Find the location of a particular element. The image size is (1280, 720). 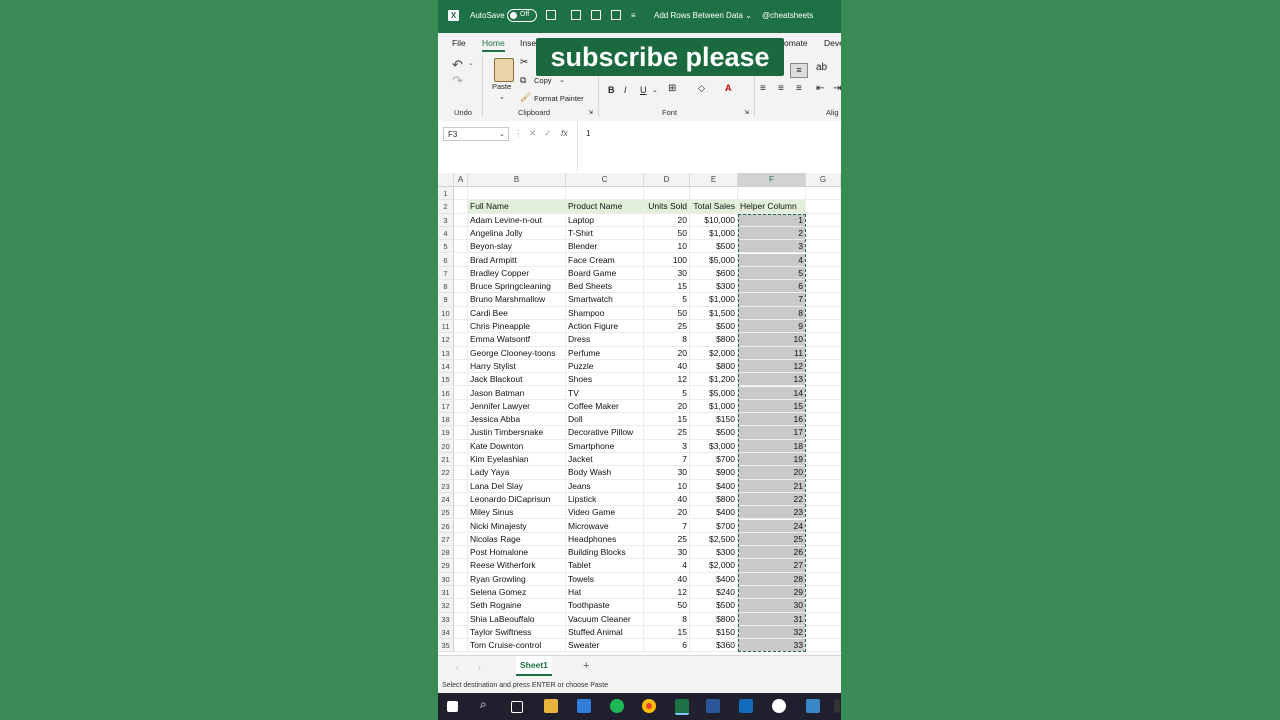

row-header: 30 is located at coordinates (446, 579).